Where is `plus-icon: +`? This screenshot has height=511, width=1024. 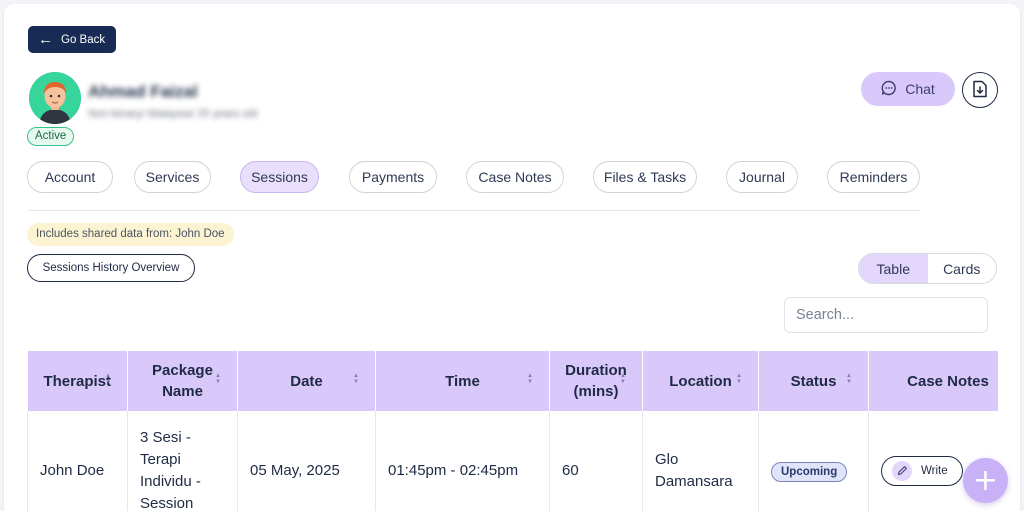 plus-icon: + is located at coordinates (985, 480).